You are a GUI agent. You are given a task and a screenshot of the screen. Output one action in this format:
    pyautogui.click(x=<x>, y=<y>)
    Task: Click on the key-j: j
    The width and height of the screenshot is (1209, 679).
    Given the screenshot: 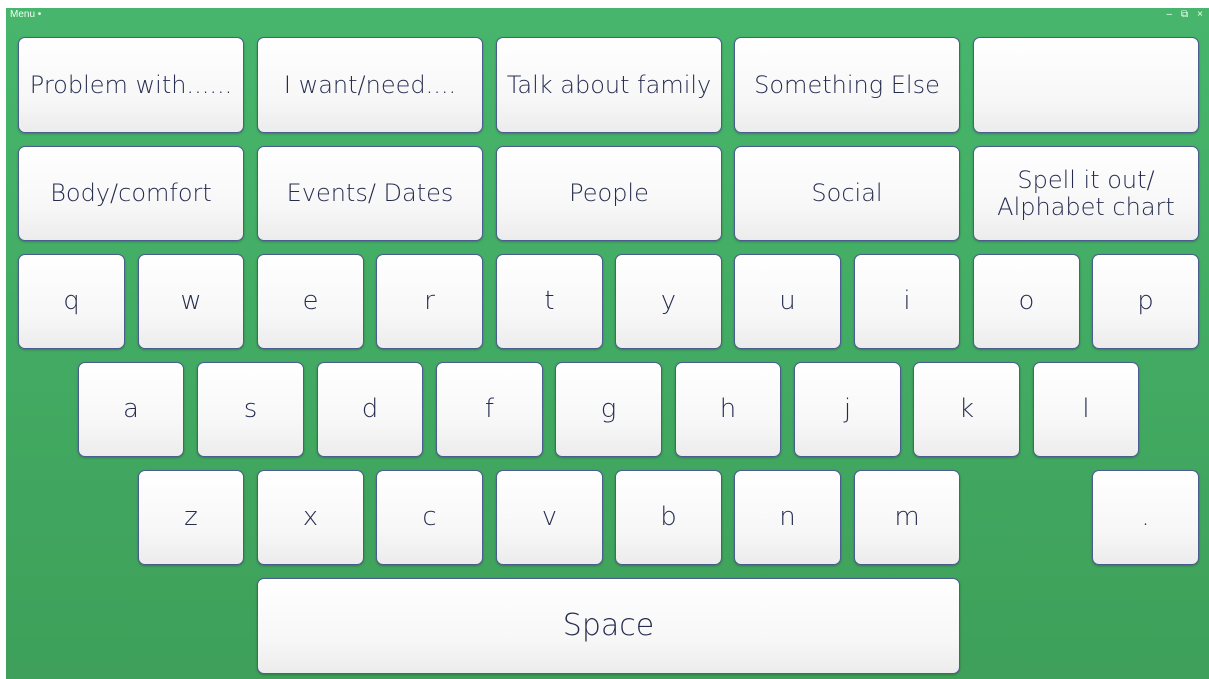 What is the action you would take?
    pyautogui.click(x=847, y=409)
    